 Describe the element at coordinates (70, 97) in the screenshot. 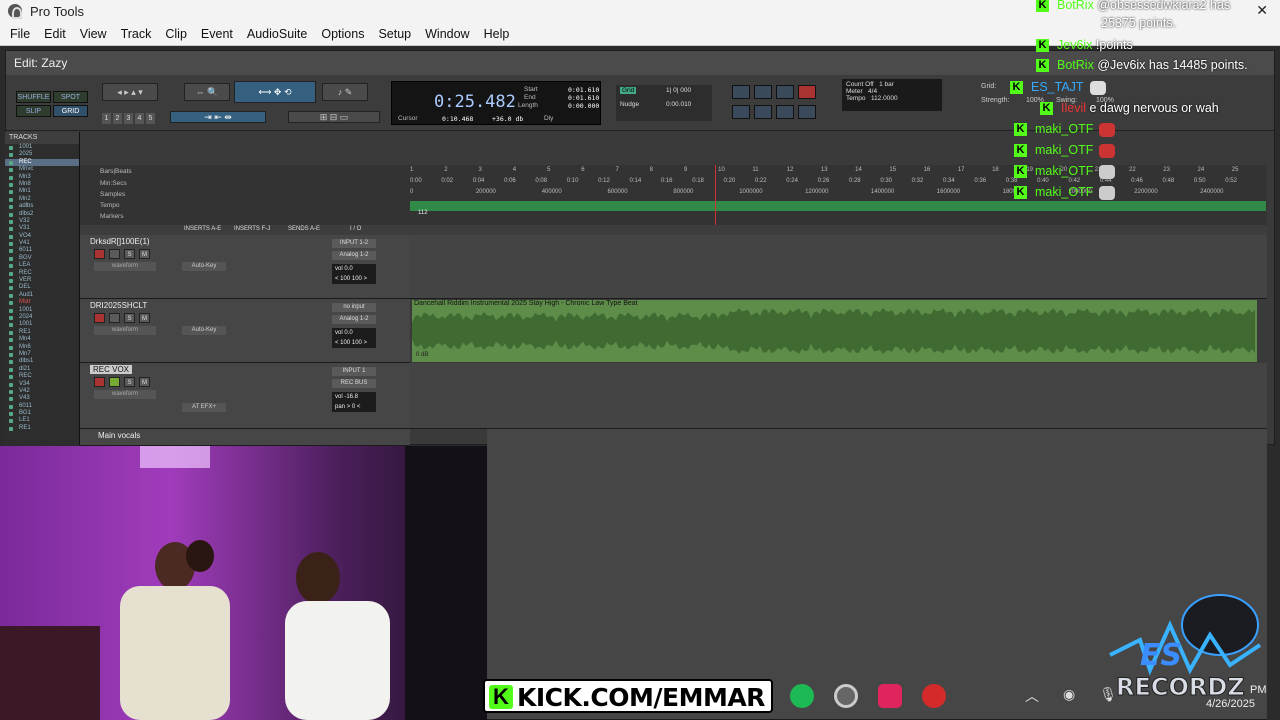

I see `mode-spot: SPOT` at that location.